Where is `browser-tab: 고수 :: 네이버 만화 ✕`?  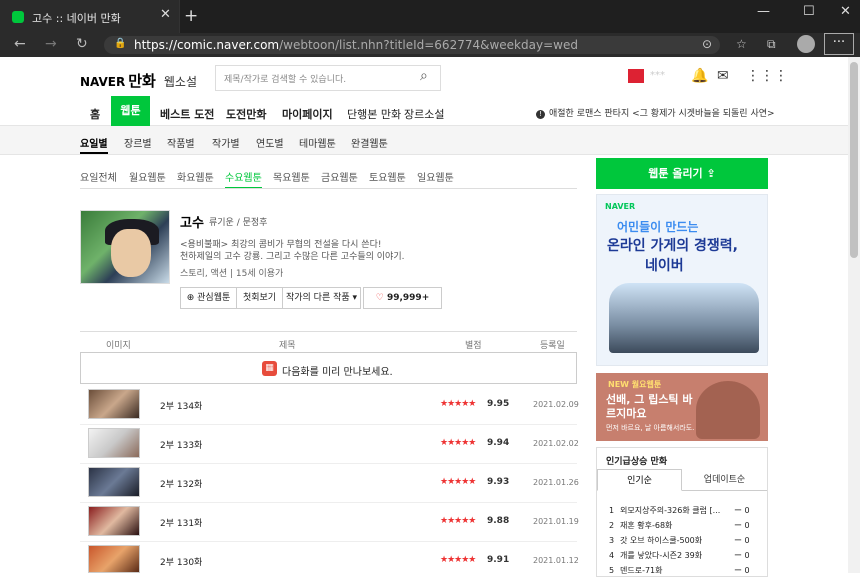
browser-tab: 고수 :: 네이버 만화 ✕ is located at coordinates (90, 16).